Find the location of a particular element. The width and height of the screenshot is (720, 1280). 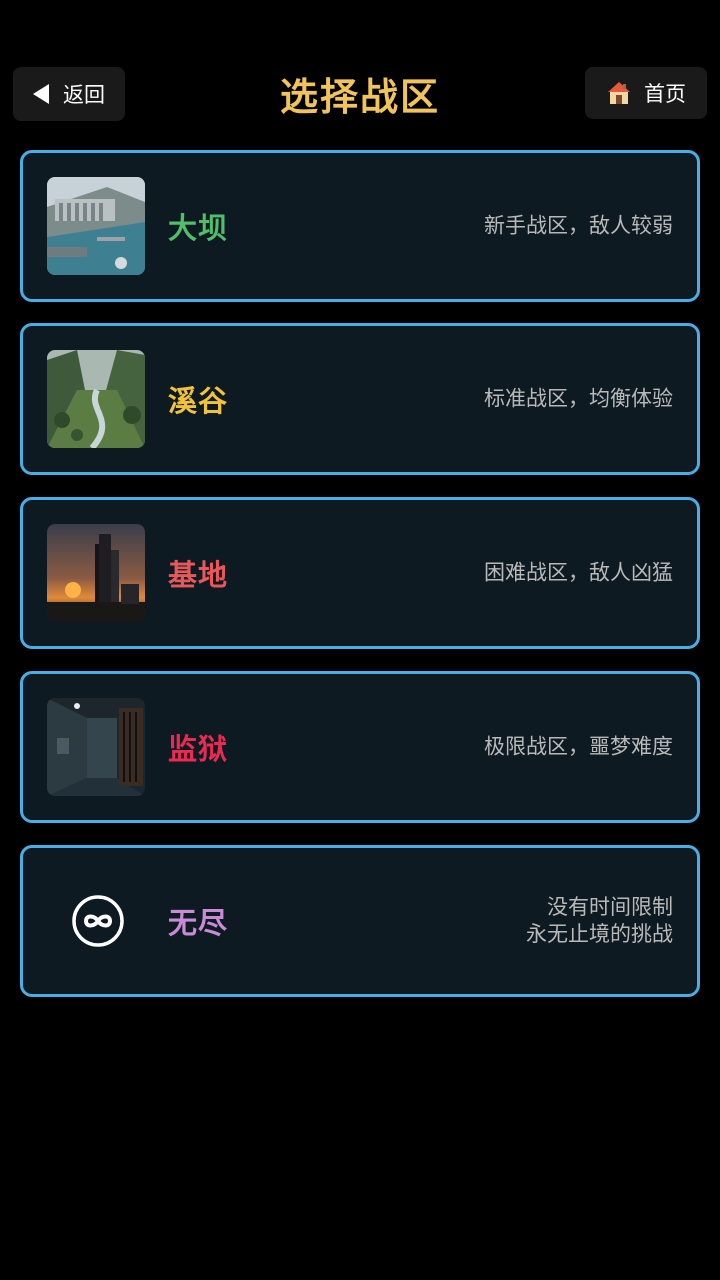

valley-image is located at coordinates (96, 399).